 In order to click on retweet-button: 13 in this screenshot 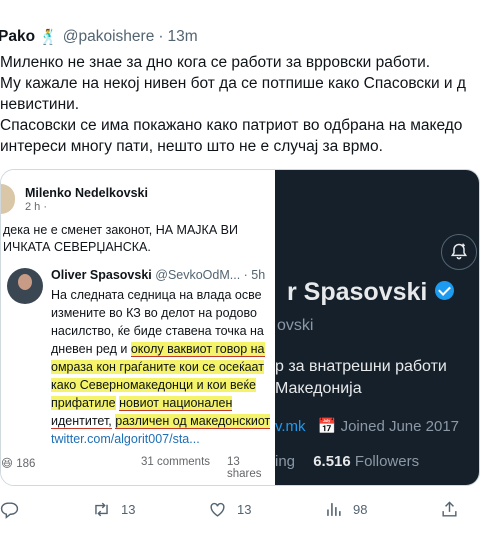, I will do `click(113, 509)`.